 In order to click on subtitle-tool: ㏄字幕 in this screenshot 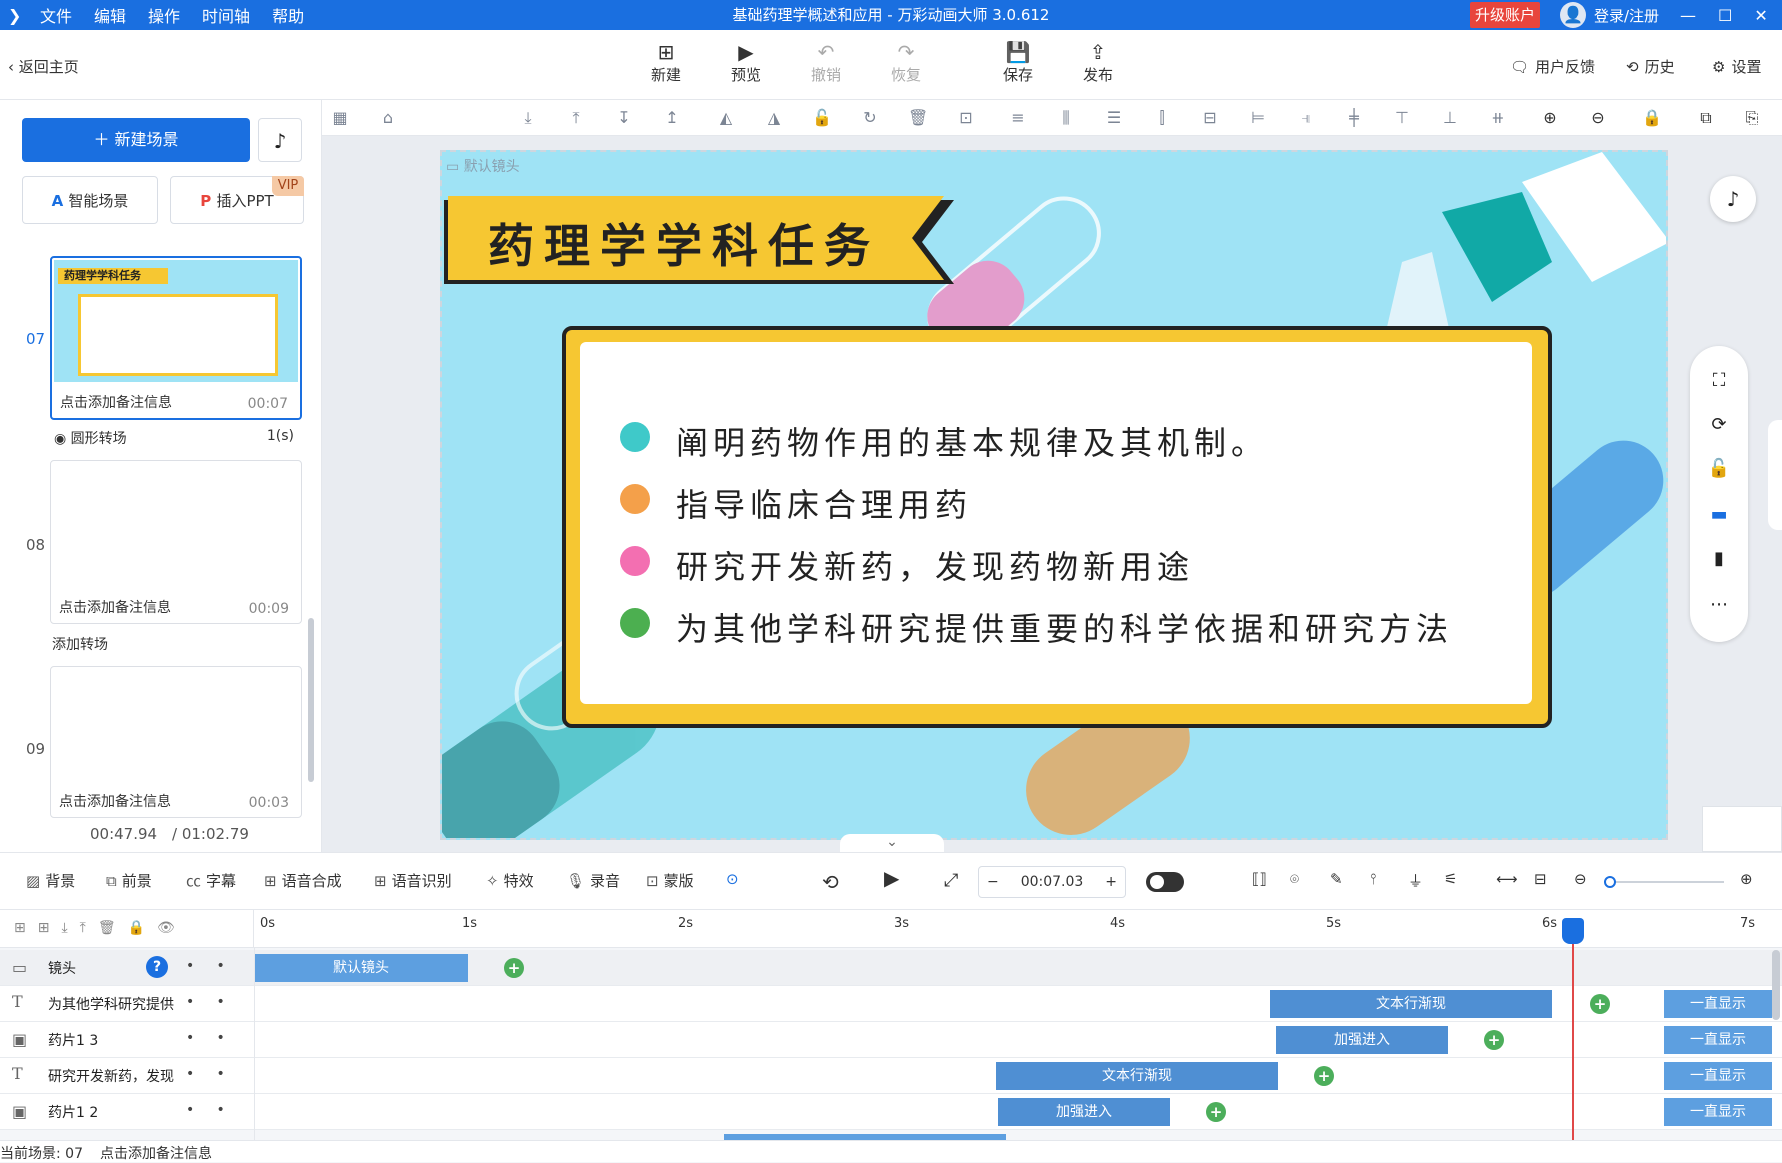, I will do `click(211, 880)`.